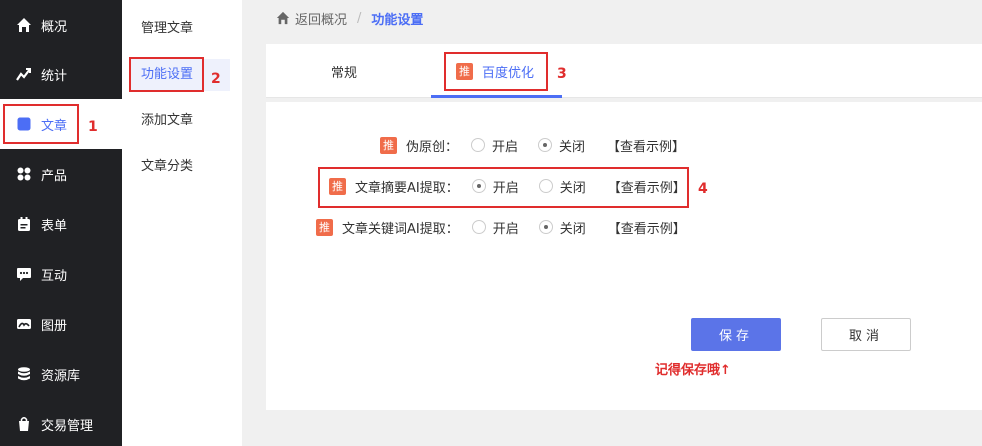 The image size is (982, 446). Describe the element at coordinates (612, 428) in the screenshot. I see `page-background` at that location.